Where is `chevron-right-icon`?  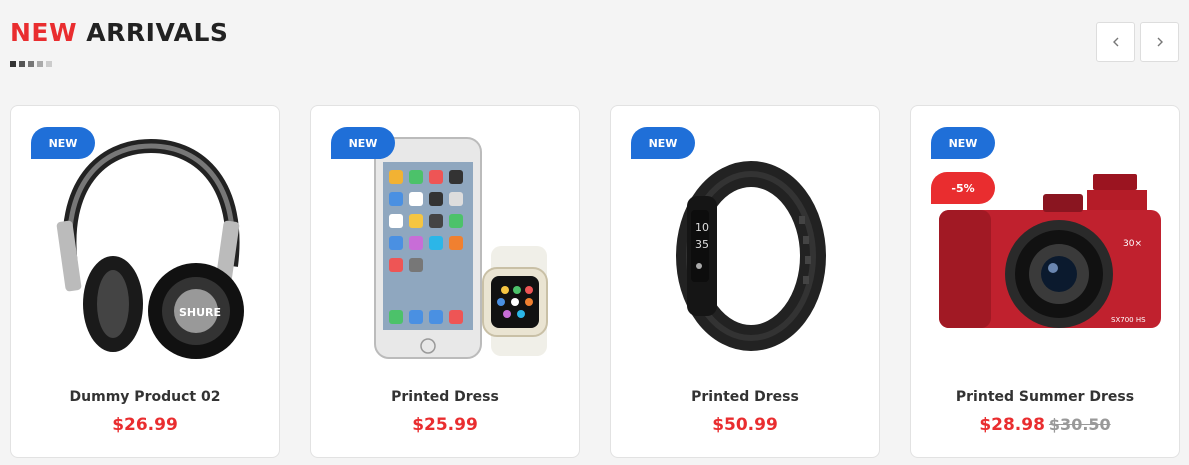 chevron-right-icon is located at coordinates (1160, 42).